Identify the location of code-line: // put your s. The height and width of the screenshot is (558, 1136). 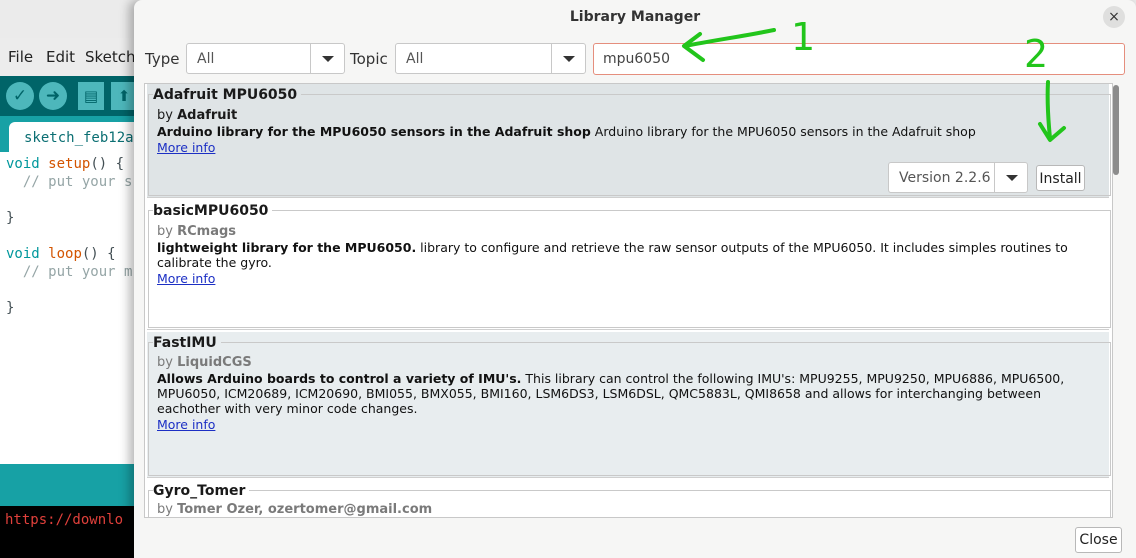
(69, 182).